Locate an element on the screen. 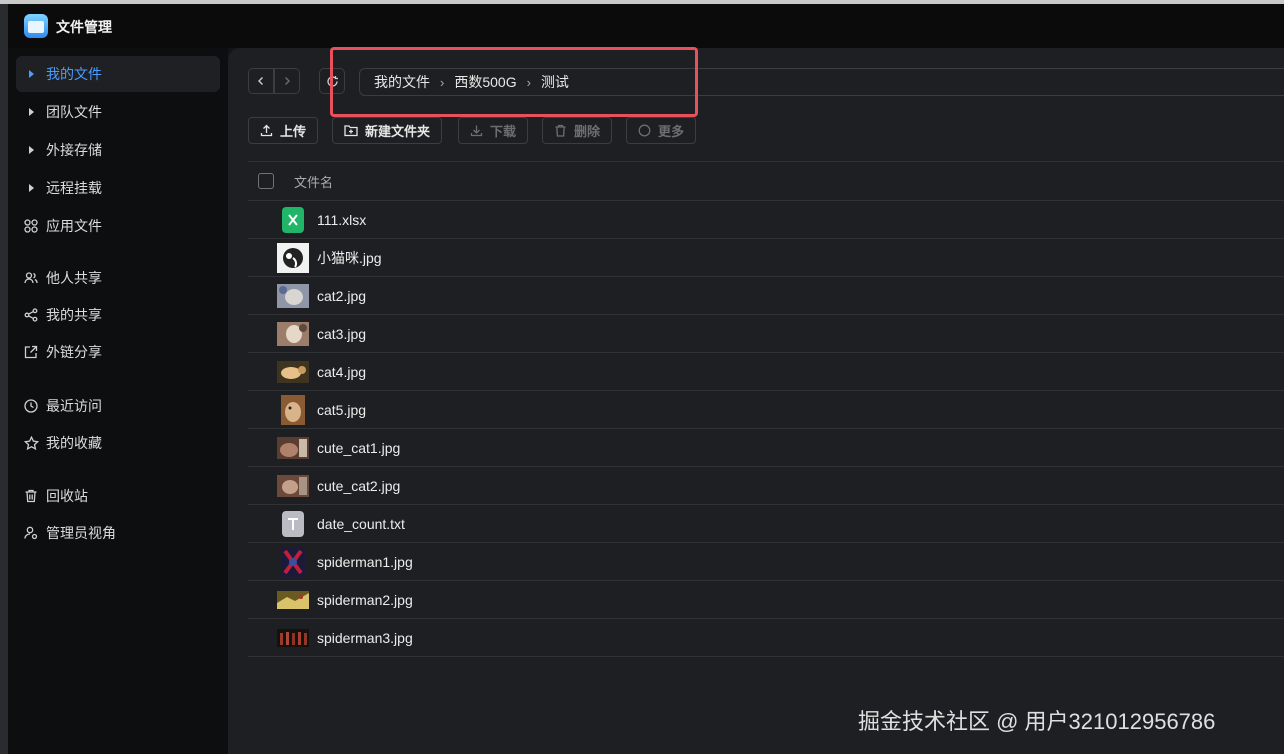 The width and height of the screenshot is (1284, 754). file-name: spiderman2.jpg is located at coordinates (365, 599).